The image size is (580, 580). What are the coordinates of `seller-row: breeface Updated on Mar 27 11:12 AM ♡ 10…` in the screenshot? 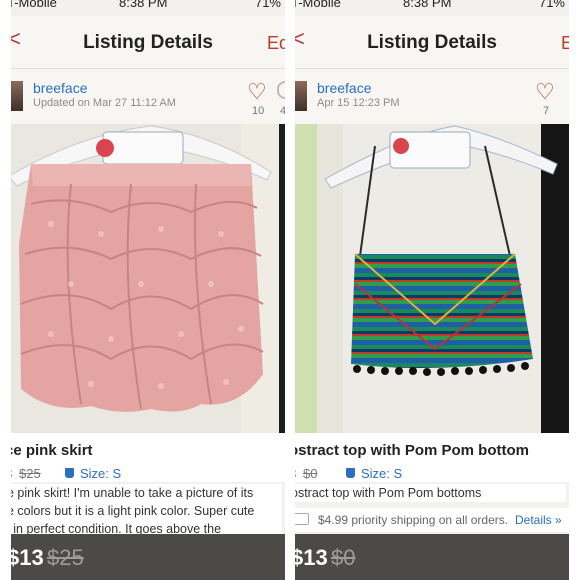 It's located at (148, 96).